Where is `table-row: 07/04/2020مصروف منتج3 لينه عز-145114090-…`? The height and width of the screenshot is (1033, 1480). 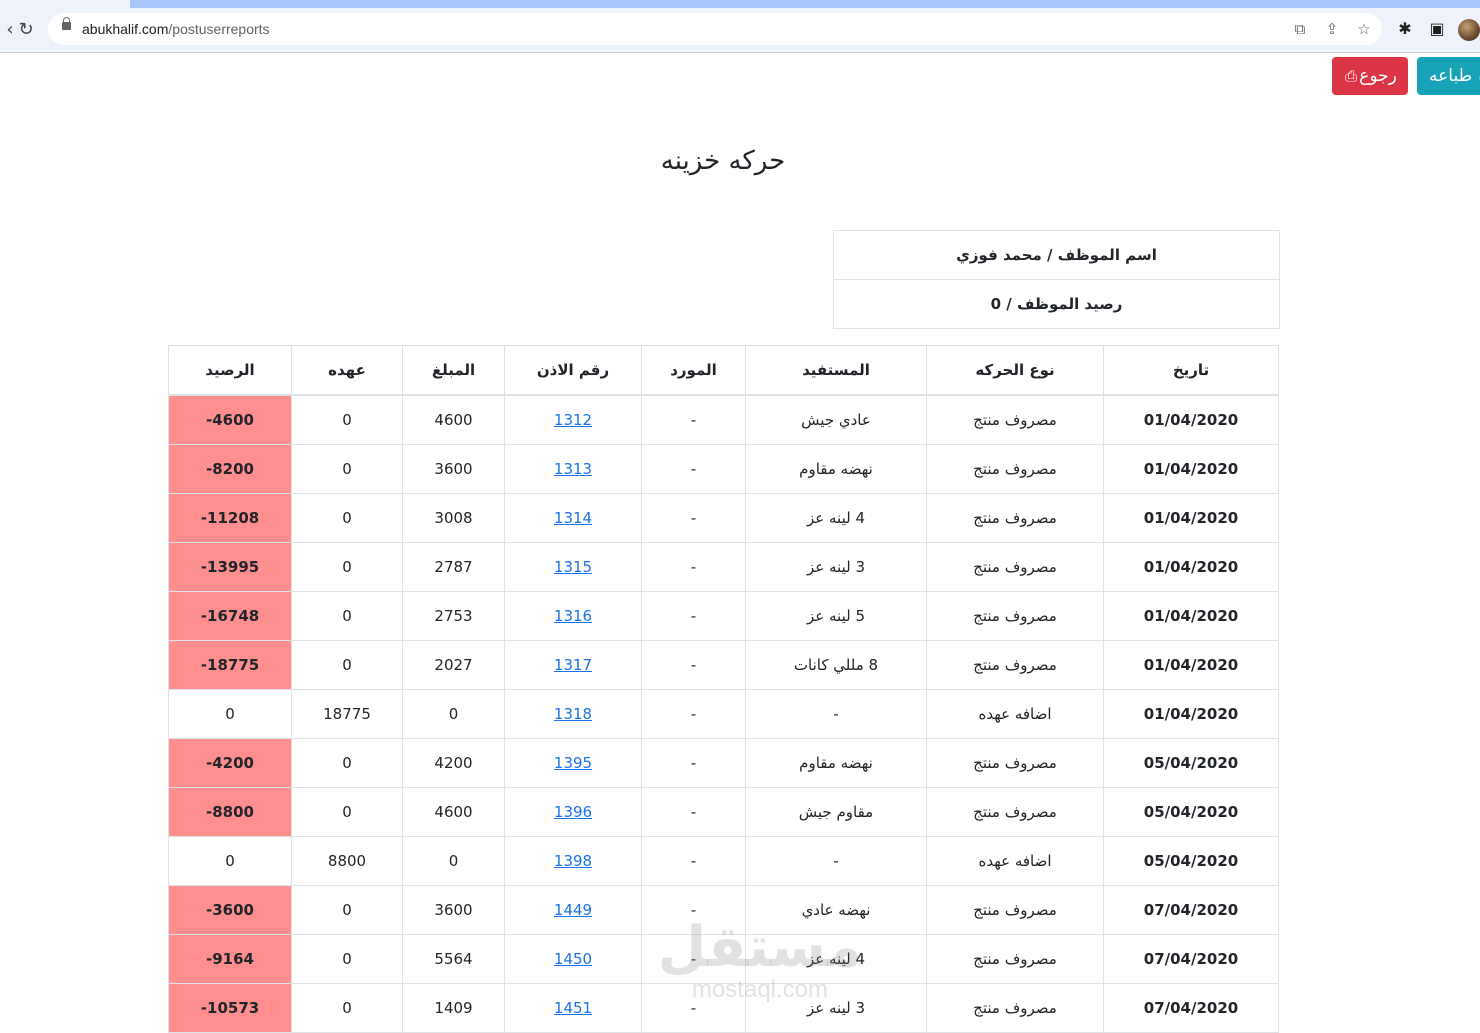
table-row: 07/04/2020مصروف منتج3 لينه عز-145114090-… is located at coordinates (724, 1008).